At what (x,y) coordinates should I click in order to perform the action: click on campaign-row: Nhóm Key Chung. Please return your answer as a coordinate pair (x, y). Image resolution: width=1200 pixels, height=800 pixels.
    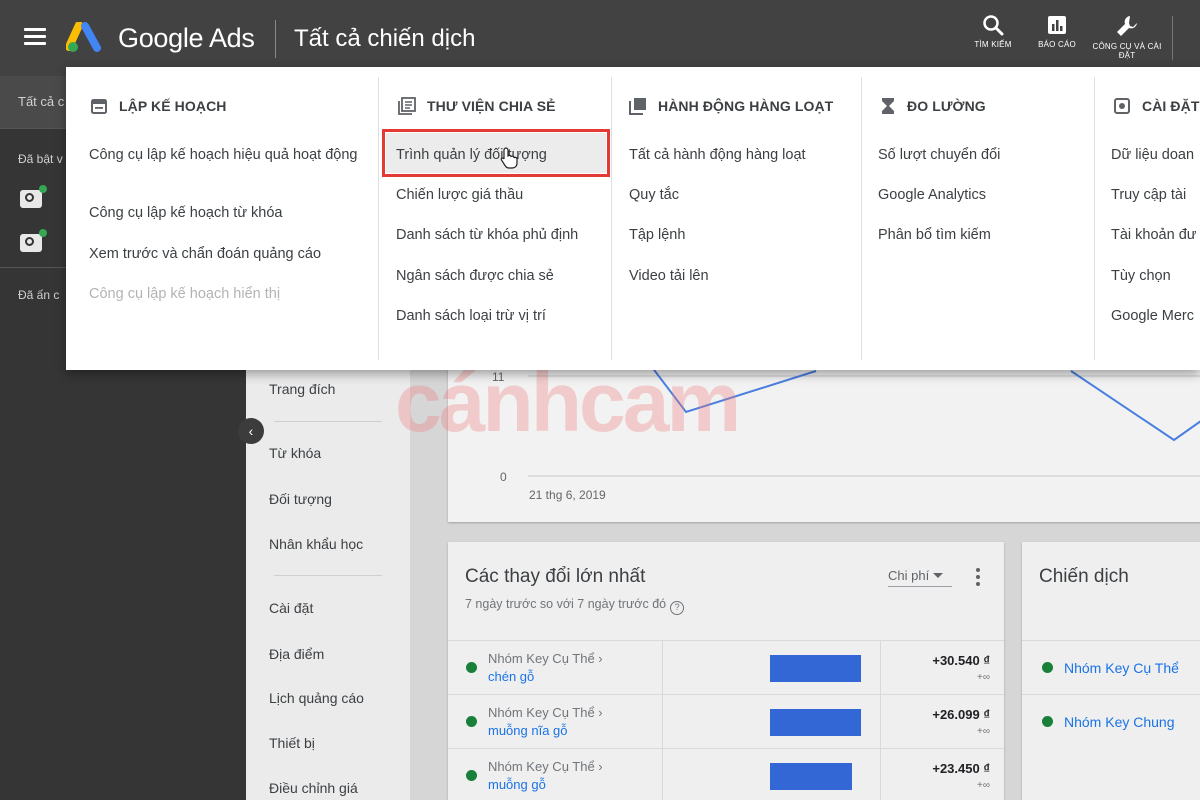
    Looking at the image, I should click on (1111, 721).